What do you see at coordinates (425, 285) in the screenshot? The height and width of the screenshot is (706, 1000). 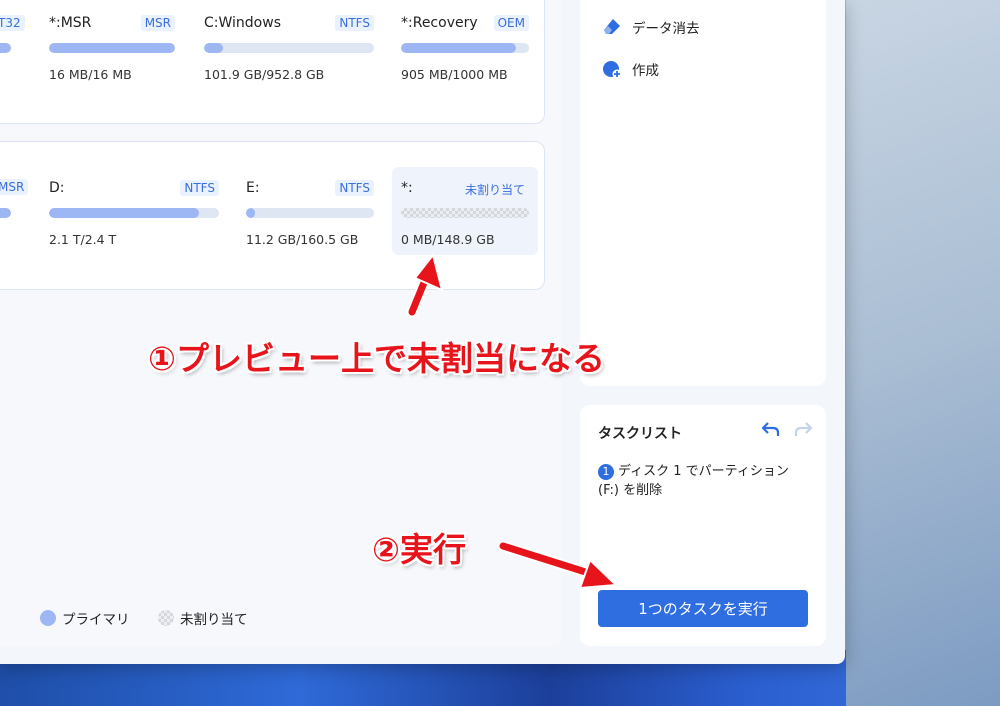 I see `annotation-arrow-up` at bounding box center [425, 285].